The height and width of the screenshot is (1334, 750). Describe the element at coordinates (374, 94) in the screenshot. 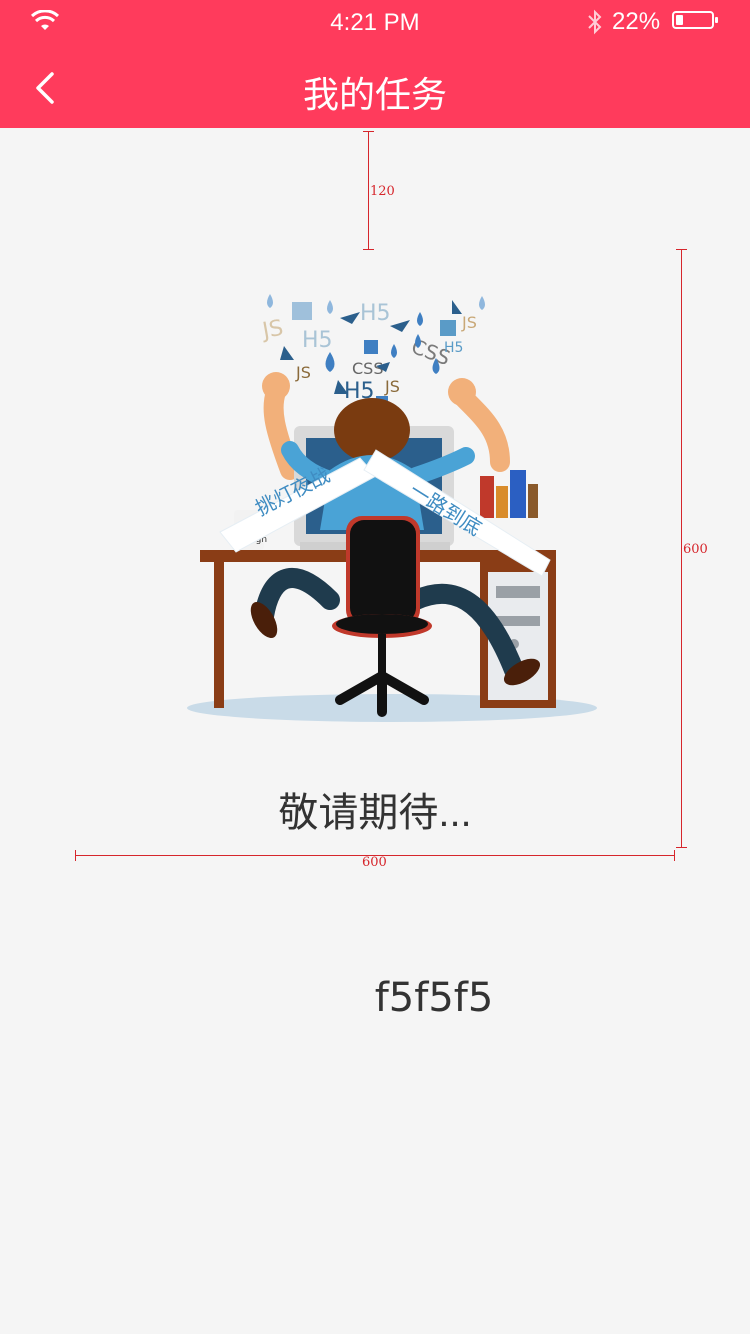

I see `page-title: 我的任务` at that location.